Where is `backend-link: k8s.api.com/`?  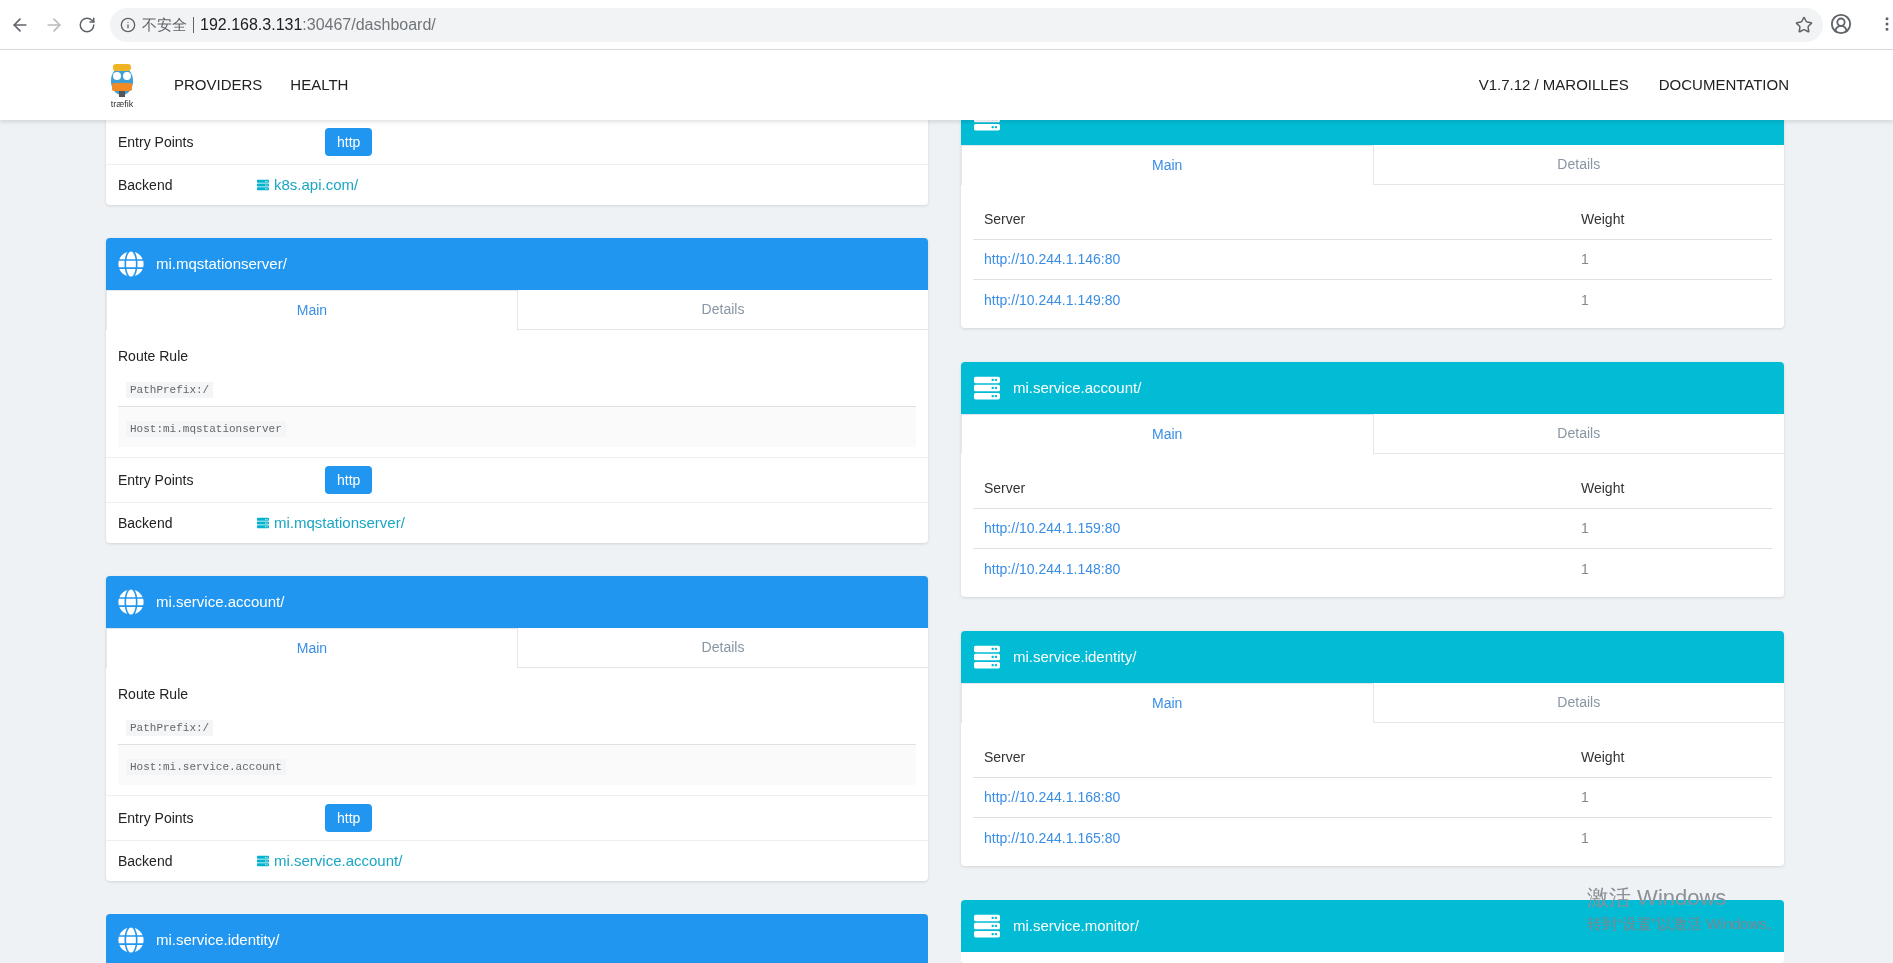
backend-link: k8s.api.com/ is located at coordinates (316, 185).